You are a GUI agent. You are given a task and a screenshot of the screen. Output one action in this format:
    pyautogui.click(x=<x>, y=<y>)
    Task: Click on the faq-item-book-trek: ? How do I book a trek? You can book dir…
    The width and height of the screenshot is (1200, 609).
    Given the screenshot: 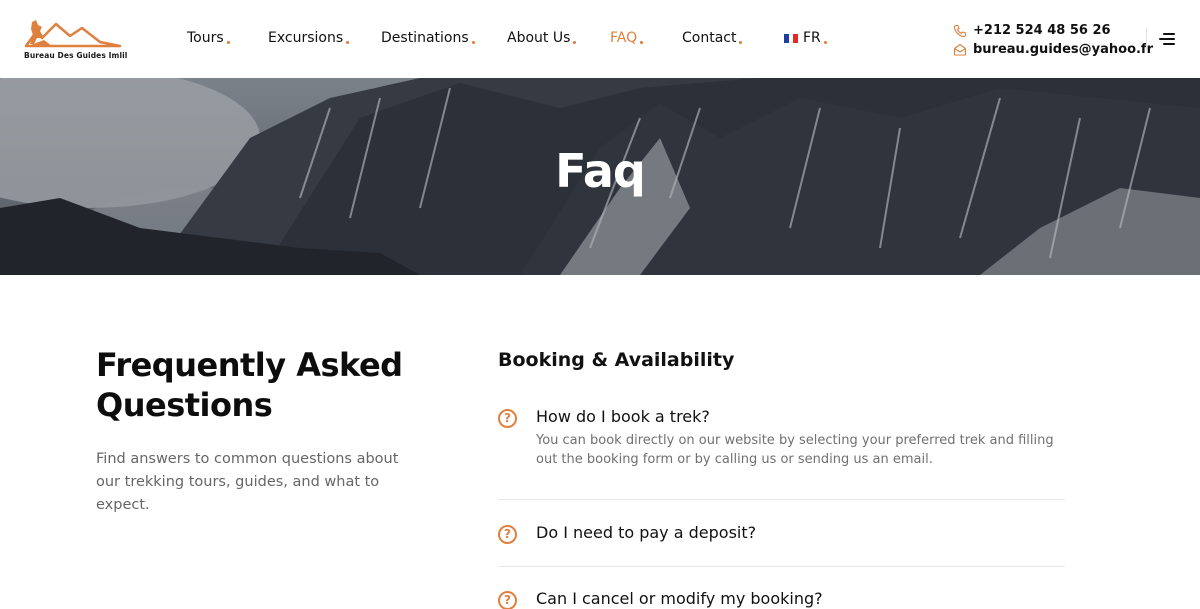 What is the action you would take?
    pyautogui.click(x=781, y=442)
    